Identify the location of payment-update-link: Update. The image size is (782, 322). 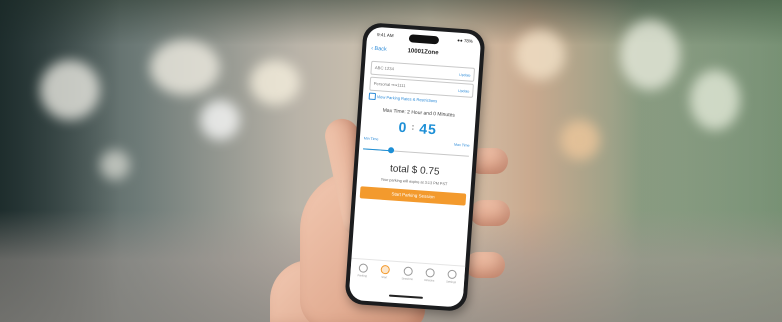
(464, 91).